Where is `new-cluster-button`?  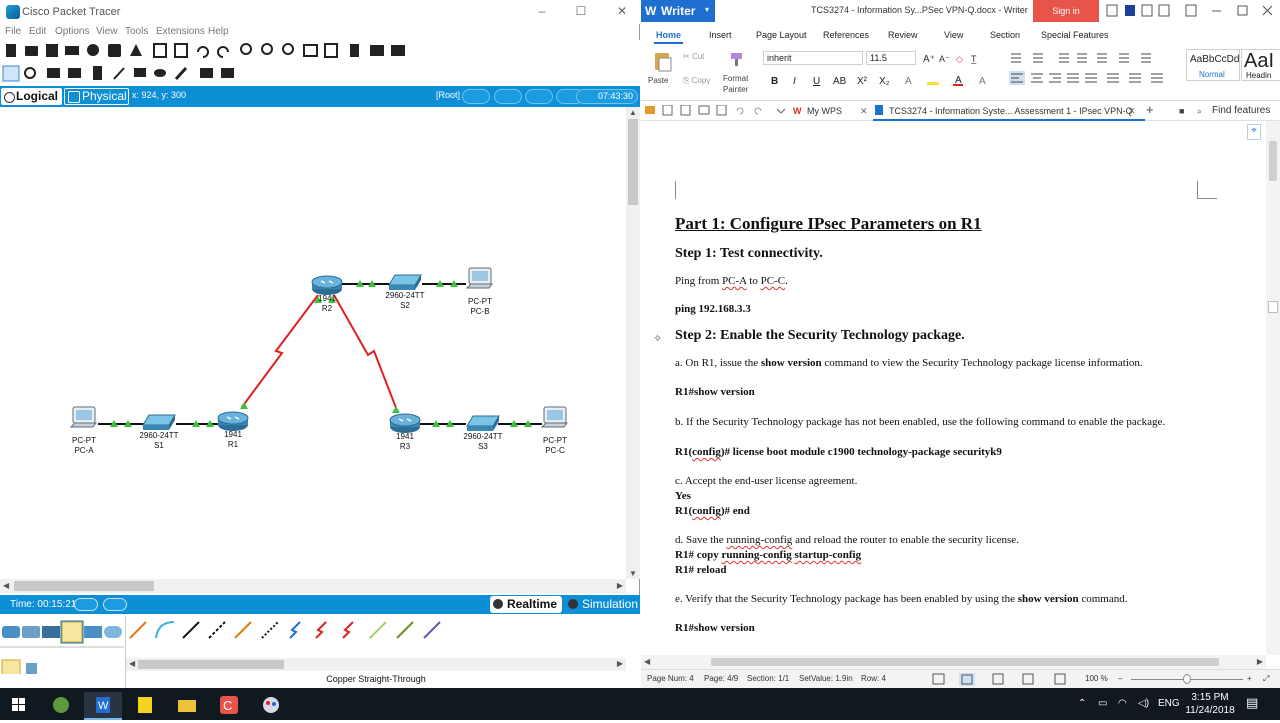
new-cluster-button is located at coordinates (476, 96).